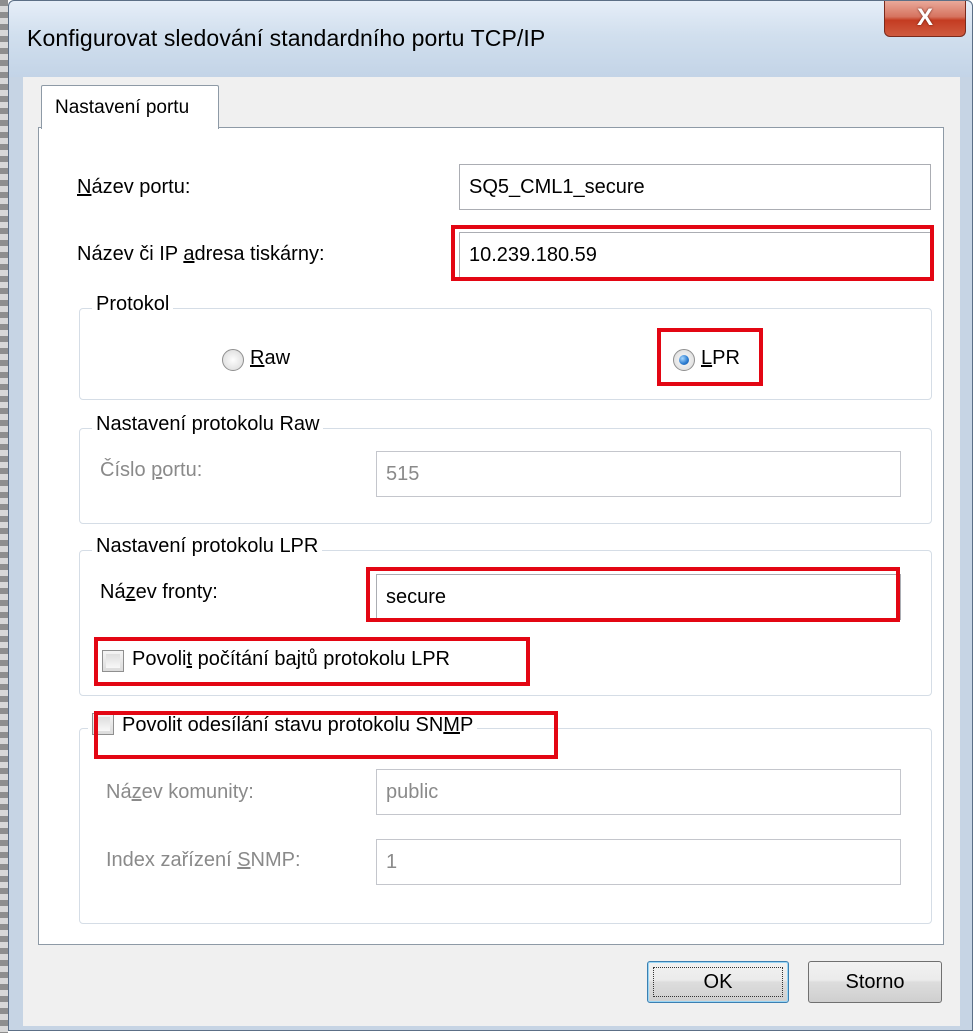 Image resolution: width=975 pixels, height=1033 pixels. What do you see at coordinates (4, 516) in the screenshot?
I see `background-edge` at bounding box center [4, 516].